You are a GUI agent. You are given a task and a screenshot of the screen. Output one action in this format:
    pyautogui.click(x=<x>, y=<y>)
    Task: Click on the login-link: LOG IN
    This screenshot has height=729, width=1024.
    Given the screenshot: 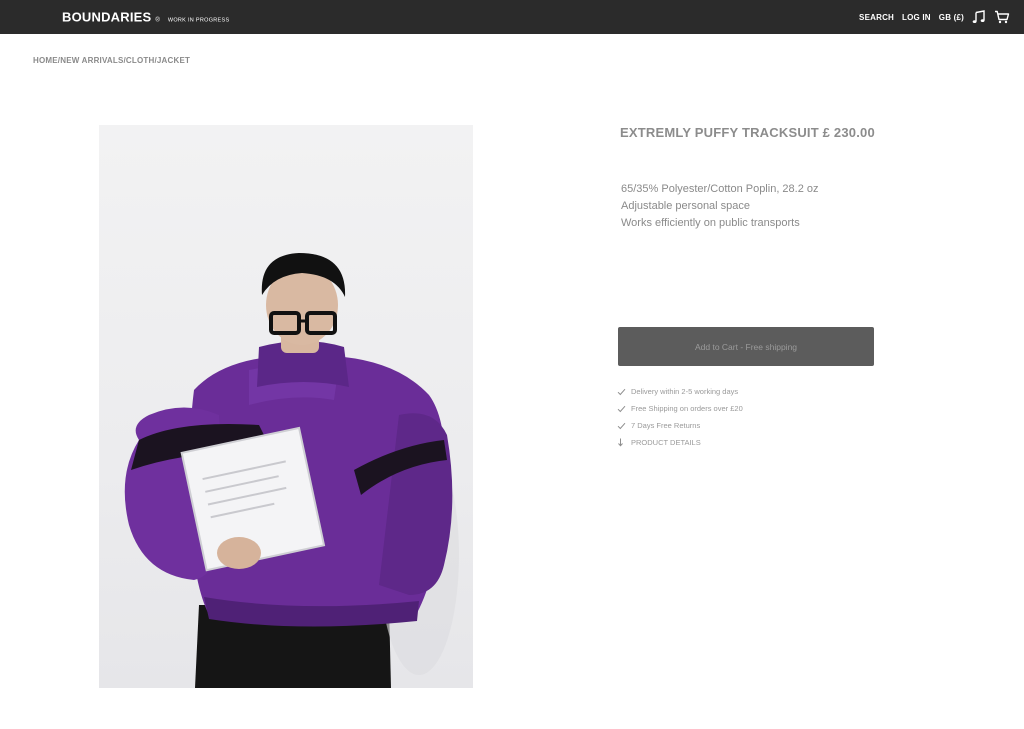 What is the action you would take?
    pyautogui.click(x=916, y=17)
    